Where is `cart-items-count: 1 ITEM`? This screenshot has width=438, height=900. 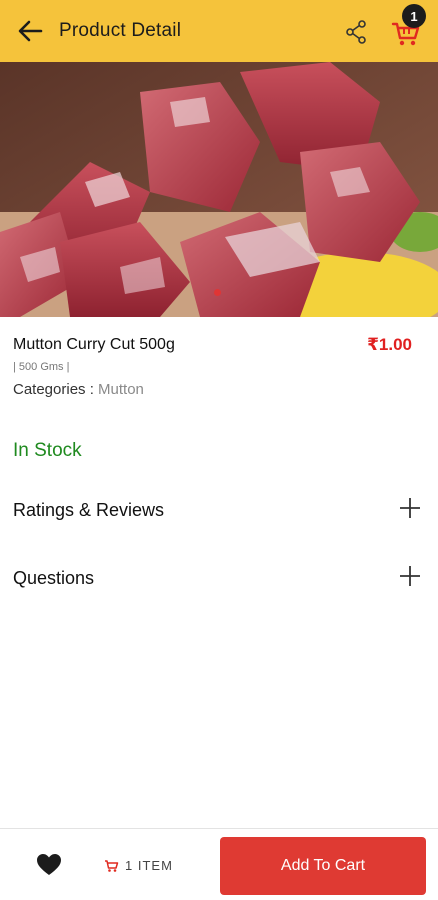 cart-items-count: 1 ITEM is located at coordinates (149, 865).